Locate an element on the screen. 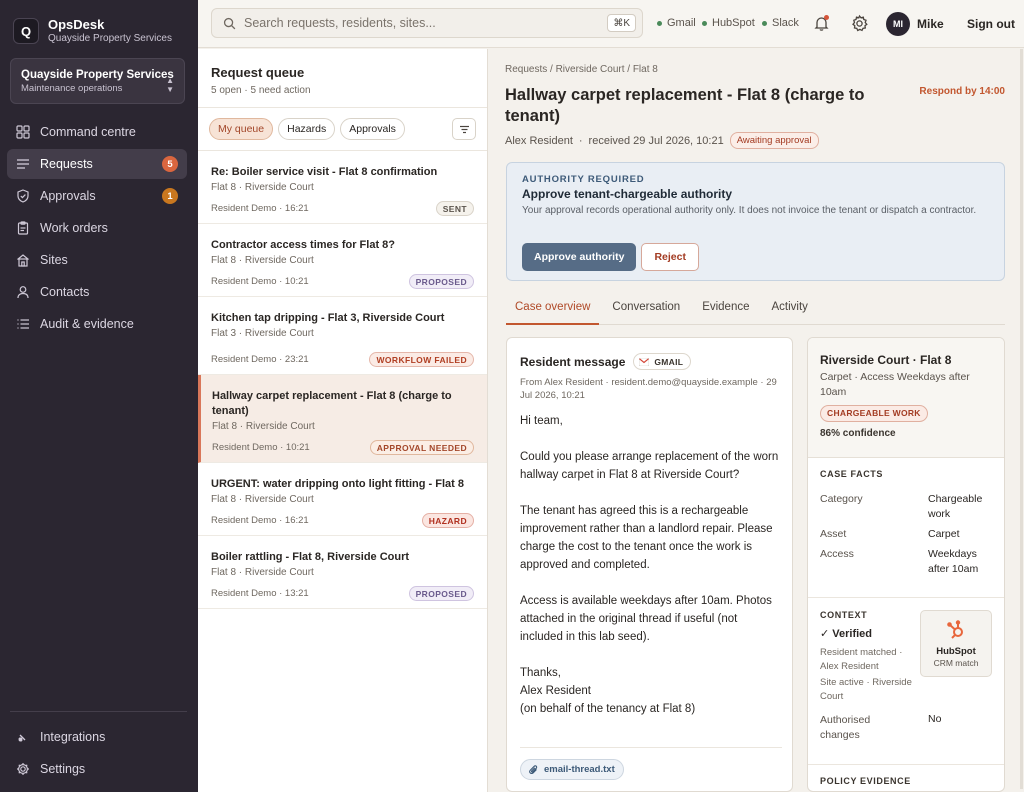 The height and width of the screenshot is (792, 1024). sidebar-item-label: Integrations is located at coordinates (73, 737).